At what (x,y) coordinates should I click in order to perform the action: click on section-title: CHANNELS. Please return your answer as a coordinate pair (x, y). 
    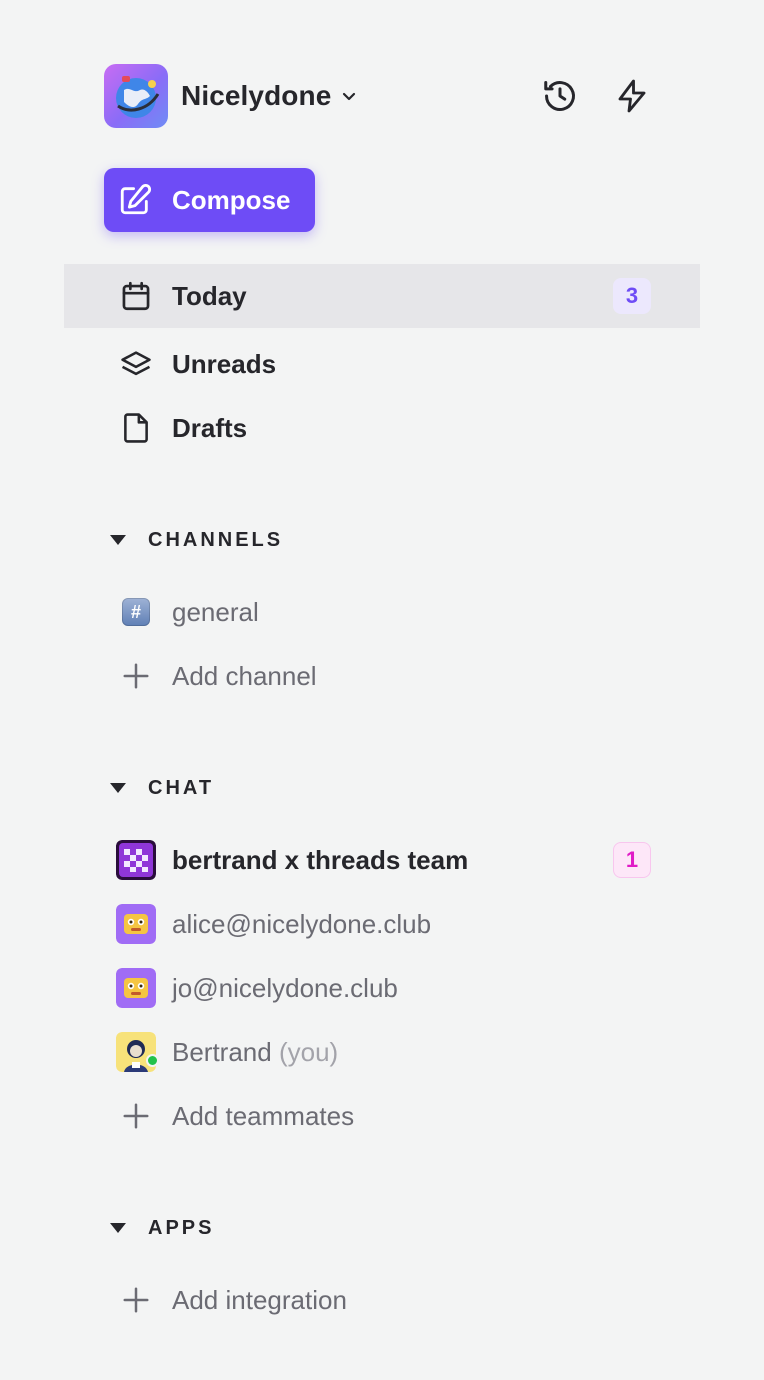
    Looking at the image, I should click on (216, 539).